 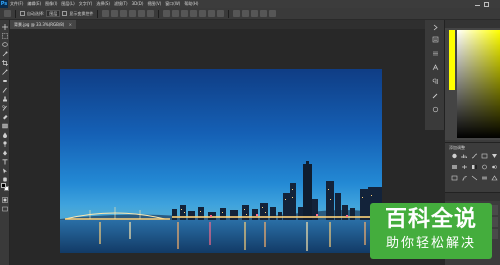 What do you see at coordinates (103, 4) in the screenshot?
I see `menu-select: 选择(S)` at bounding box center [103, 4].